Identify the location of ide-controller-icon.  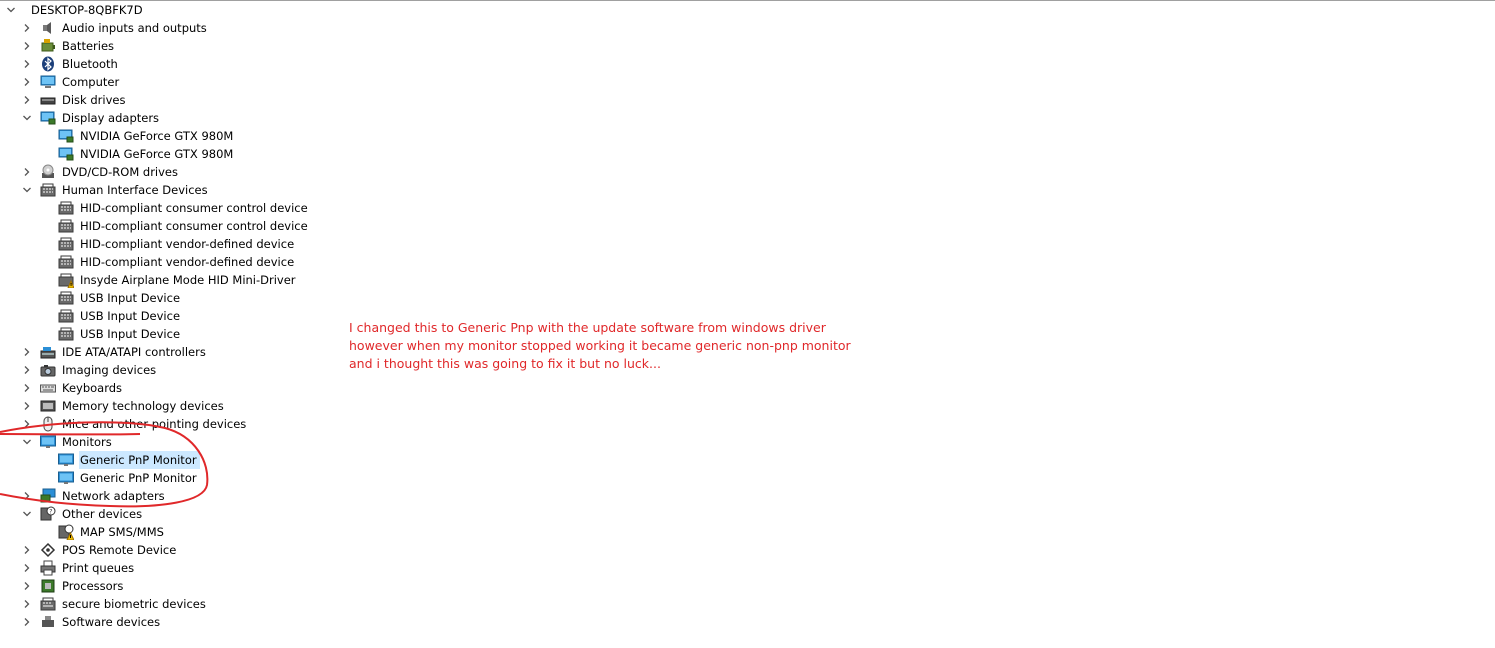
(48, 352).